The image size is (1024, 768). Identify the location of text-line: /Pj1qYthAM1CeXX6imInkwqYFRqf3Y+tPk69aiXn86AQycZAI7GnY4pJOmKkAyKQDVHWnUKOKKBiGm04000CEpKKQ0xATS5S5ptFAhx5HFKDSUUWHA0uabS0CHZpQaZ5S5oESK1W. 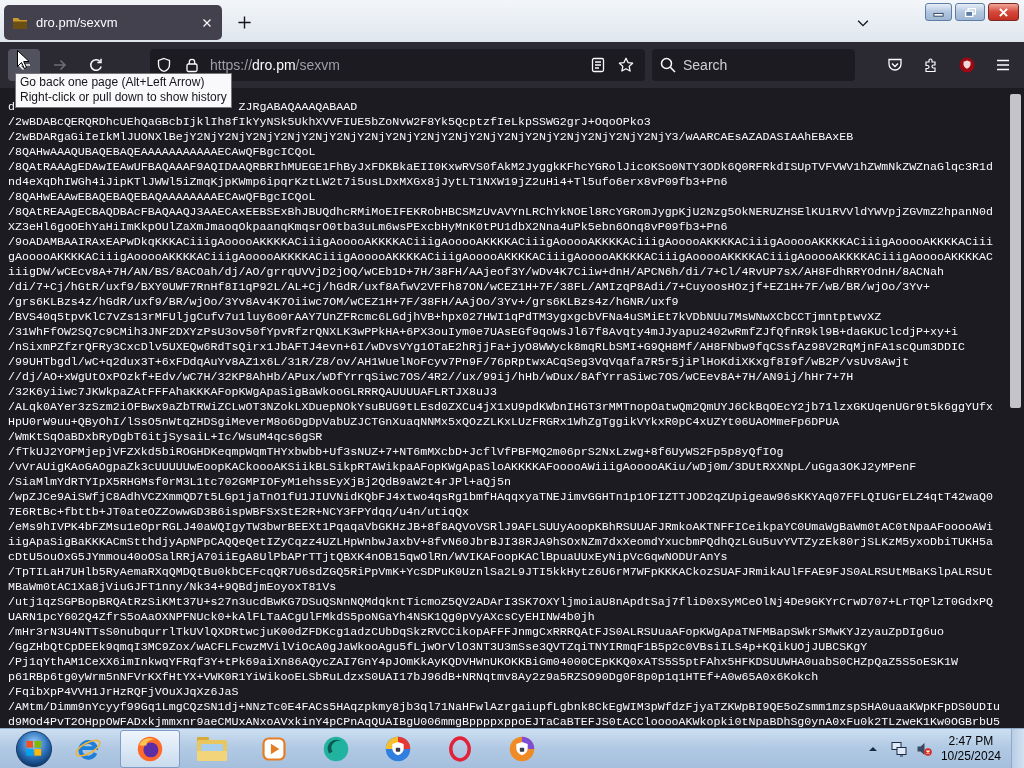
(483, 661).